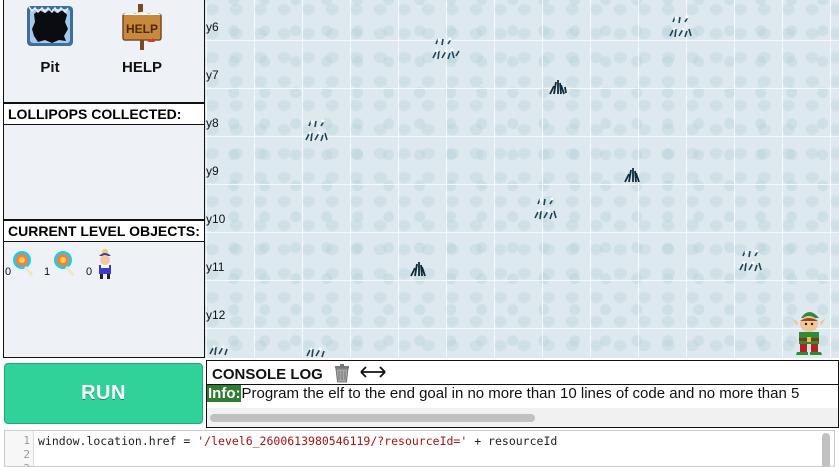 Image resolution: width=839 pixels, height=467 pixels. I want to click on console-header: CONSOLE LOG, so click(522, 373).